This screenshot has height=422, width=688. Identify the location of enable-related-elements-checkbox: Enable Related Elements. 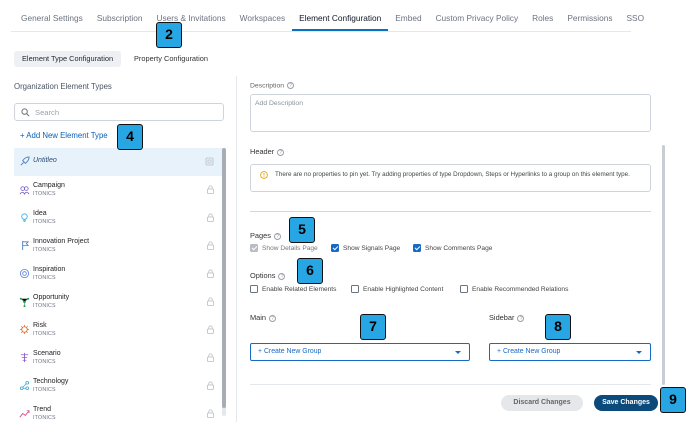
(293, 289).